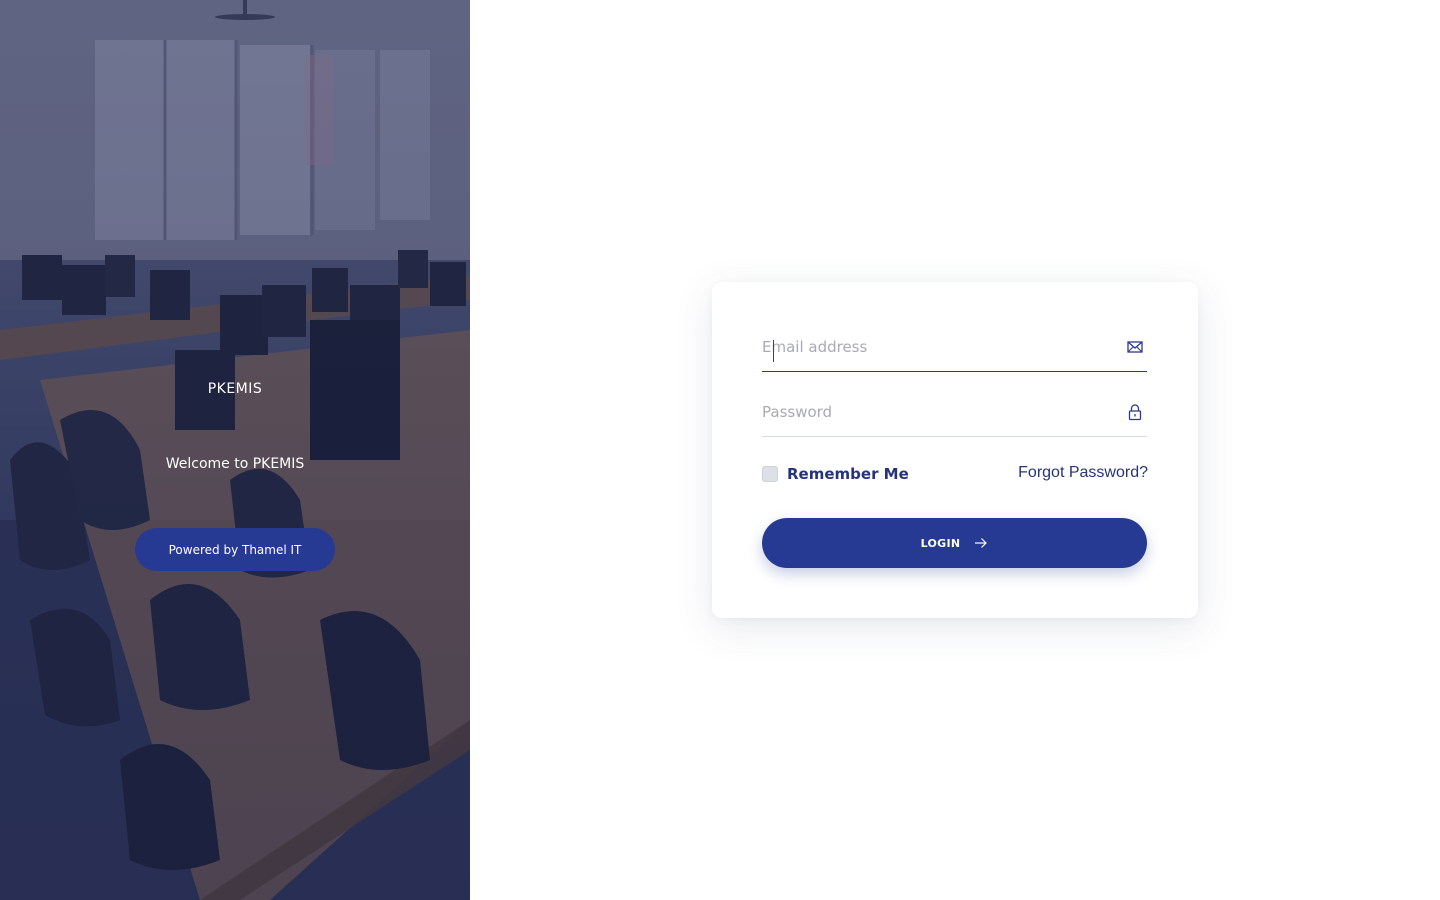 This screenshot has width=1440, height=900. Describe the element at coordinates (1083, 473) in the screenshot. I see `forgot-password-link: Forgot Password?` at that location.